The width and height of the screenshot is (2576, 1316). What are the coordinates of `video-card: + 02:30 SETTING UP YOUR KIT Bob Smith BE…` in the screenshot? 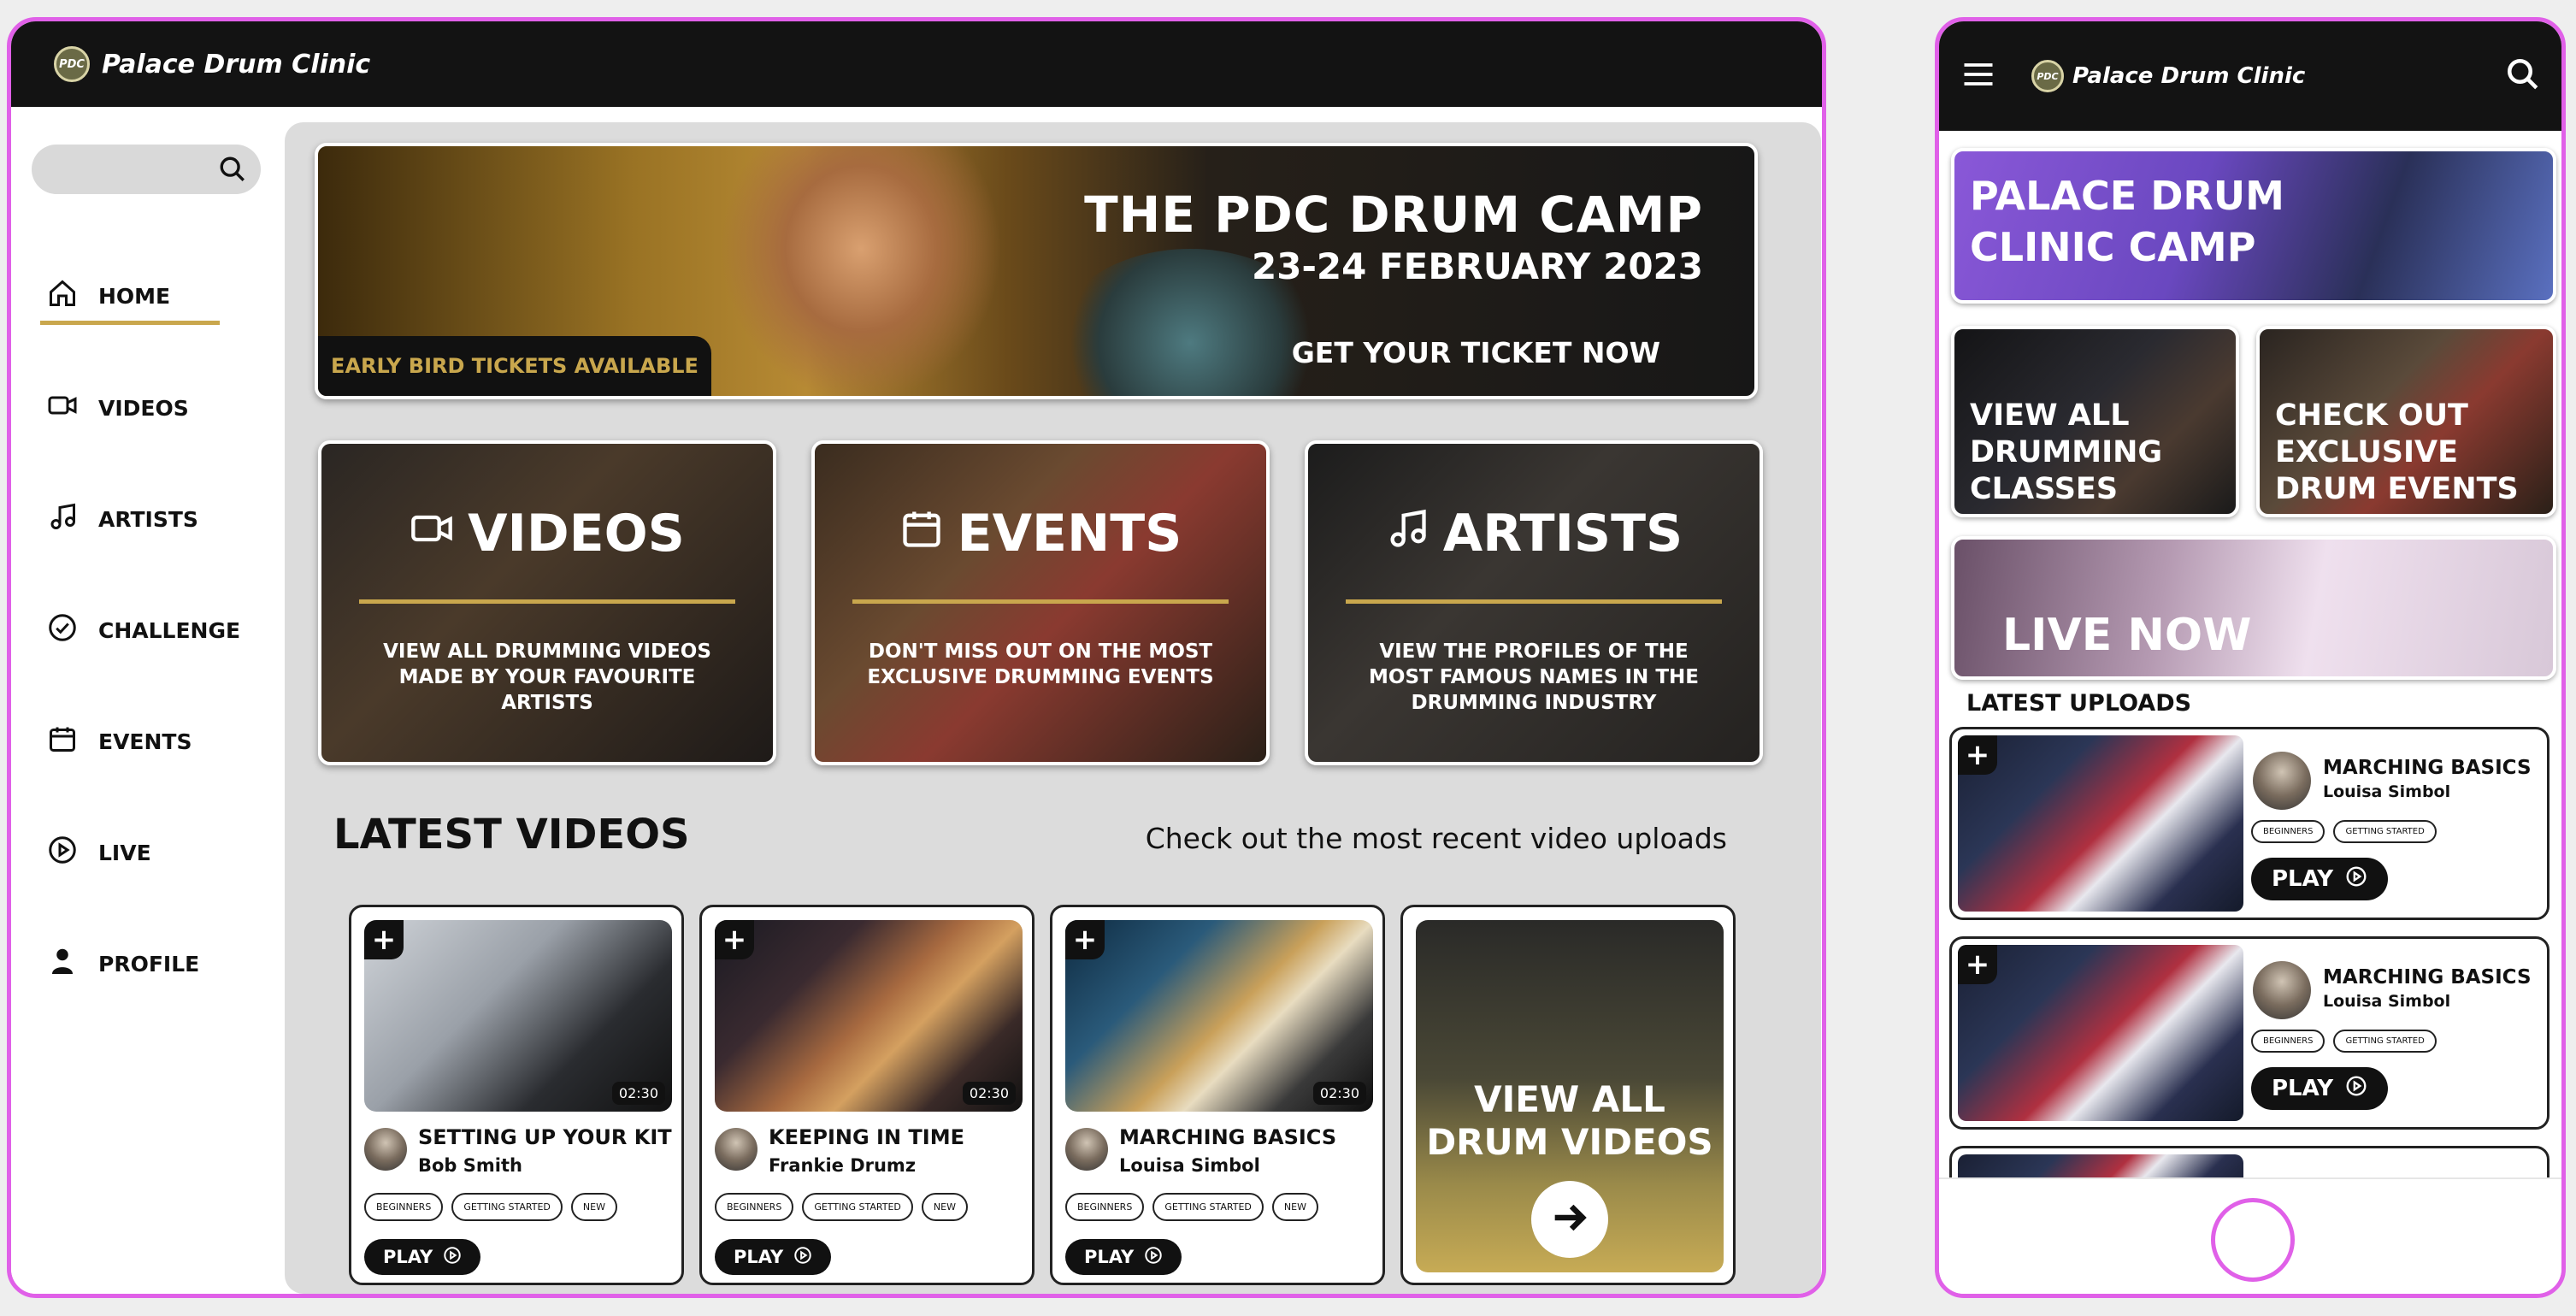 It's located at (516, 1095).